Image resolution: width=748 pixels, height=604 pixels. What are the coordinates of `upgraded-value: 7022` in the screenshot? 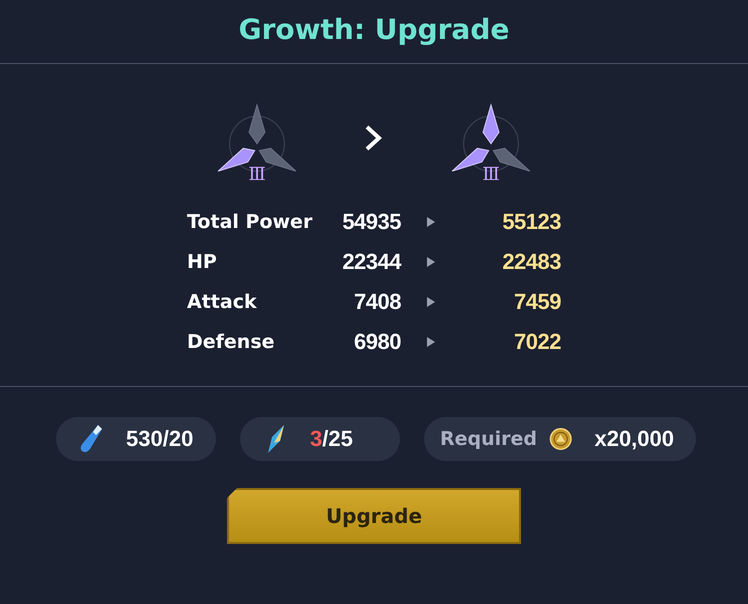 It's located at (537, 342).